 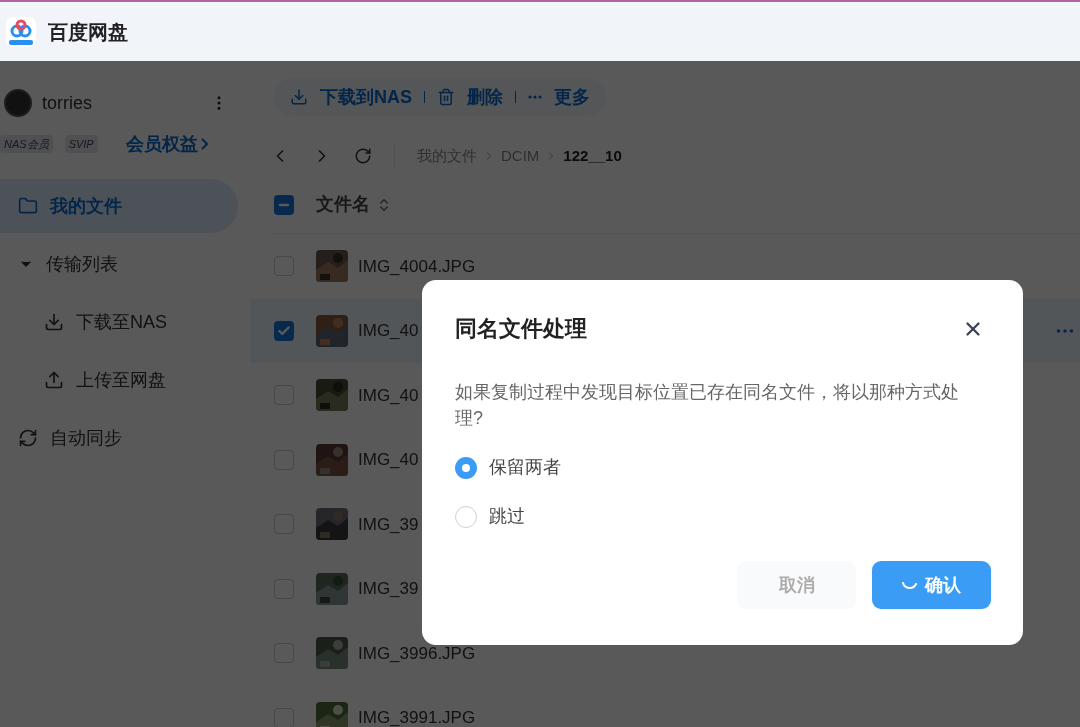 What do you see at coordinates (417, 717) in the screenshot?
I see `file-name: IMG_3991.JPG` at bounding box center [417, 717].